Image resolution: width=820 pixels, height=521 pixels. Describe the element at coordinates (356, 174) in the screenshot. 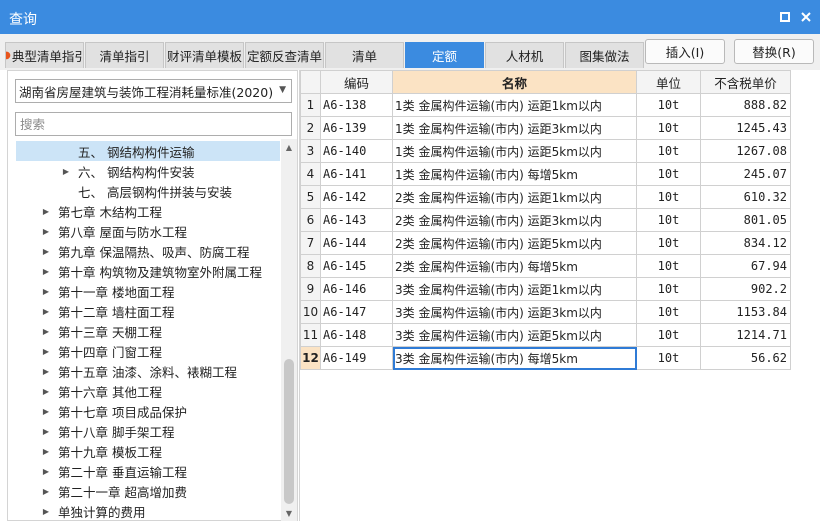

I see `cell-code: A6-141` at that location.